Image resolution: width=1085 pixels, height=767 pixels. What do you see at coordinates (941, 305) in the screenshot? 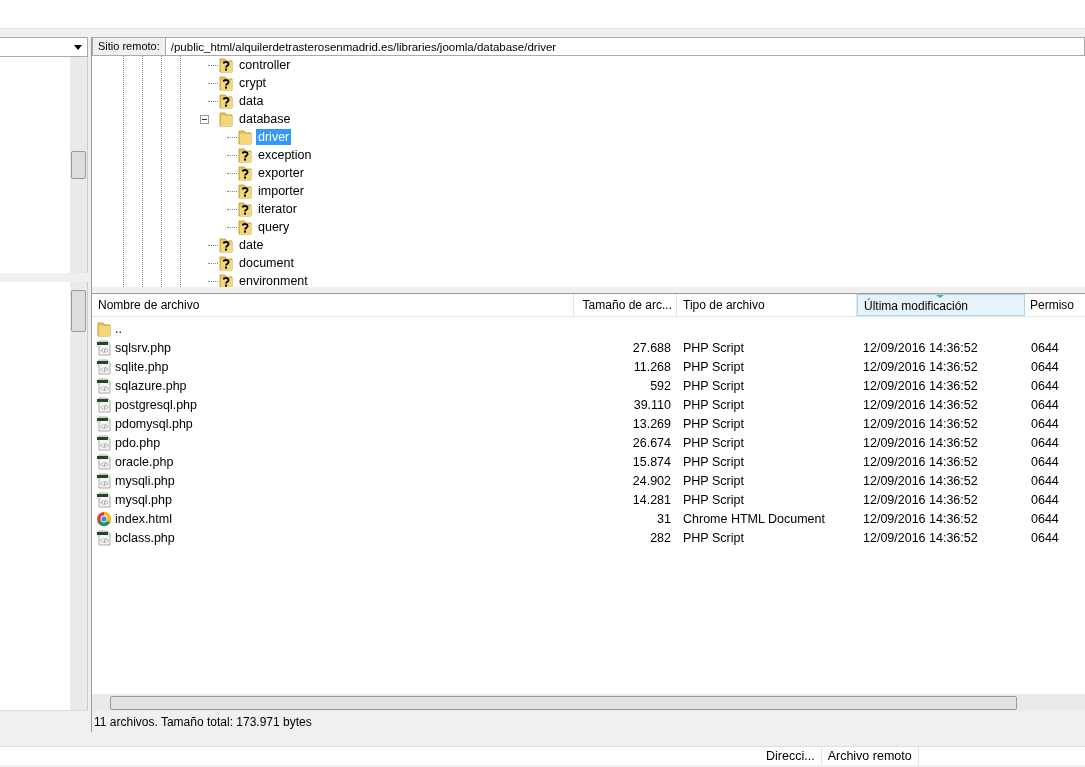
I see `column-header: Última modificación` at bounding box center [941, 305].